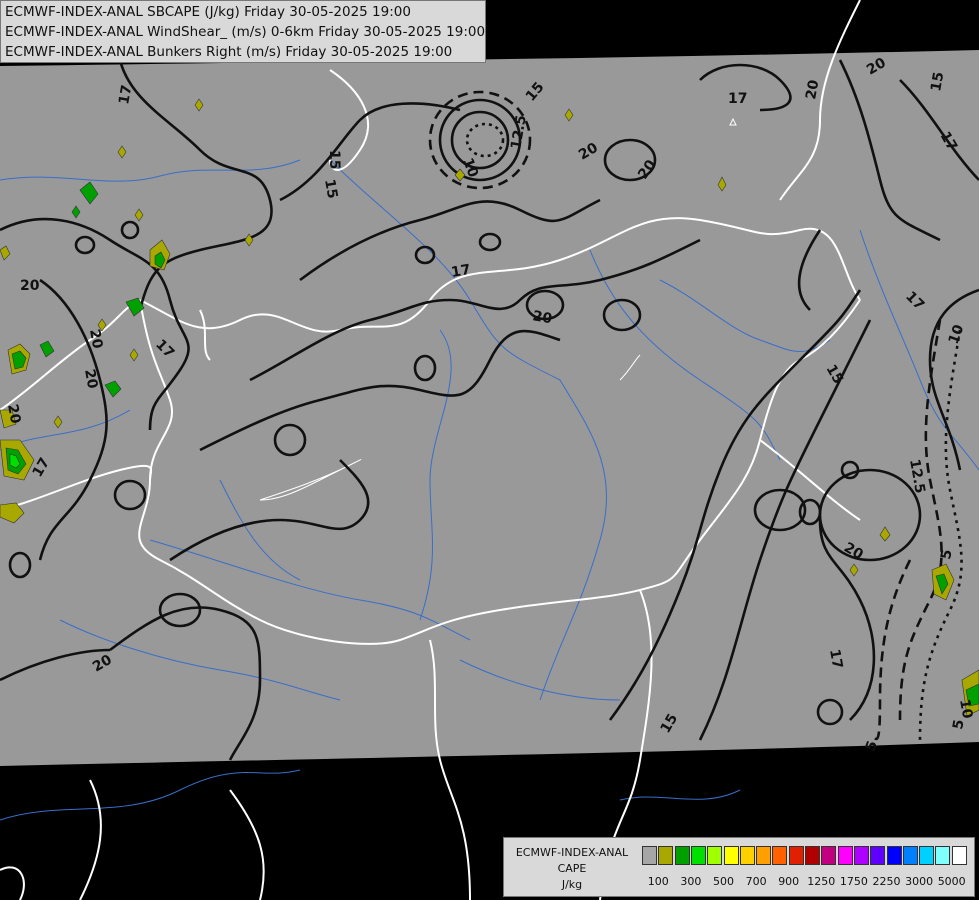 The height and width of the screenshot is (900, 979). What do you see at coordinates (572, 884) in the screenshot?
I see `legend-unit: J/kg` at bounding box center [572, 884].